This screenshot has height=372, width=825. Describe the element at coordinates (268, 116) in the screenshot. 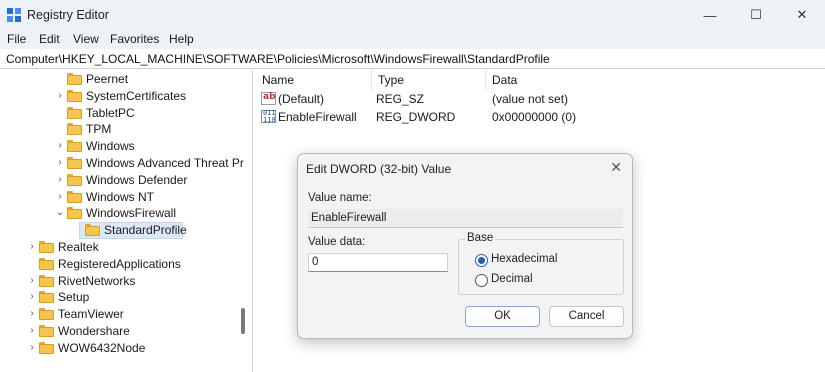

I see `binary-value-icon: 011 110` at that location.